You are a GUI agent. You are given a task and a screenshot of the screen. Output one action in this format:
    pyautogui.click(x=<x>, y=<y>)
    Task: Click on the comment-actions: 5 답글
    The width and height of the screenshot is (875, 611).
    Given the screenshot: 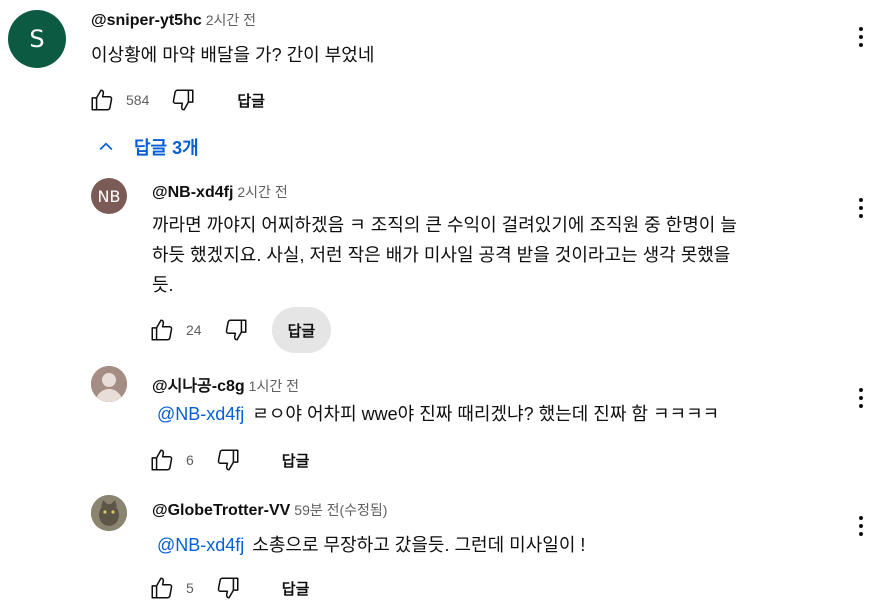 What is the action you would take?
    pyautogui.click(x=236, y=588)
    